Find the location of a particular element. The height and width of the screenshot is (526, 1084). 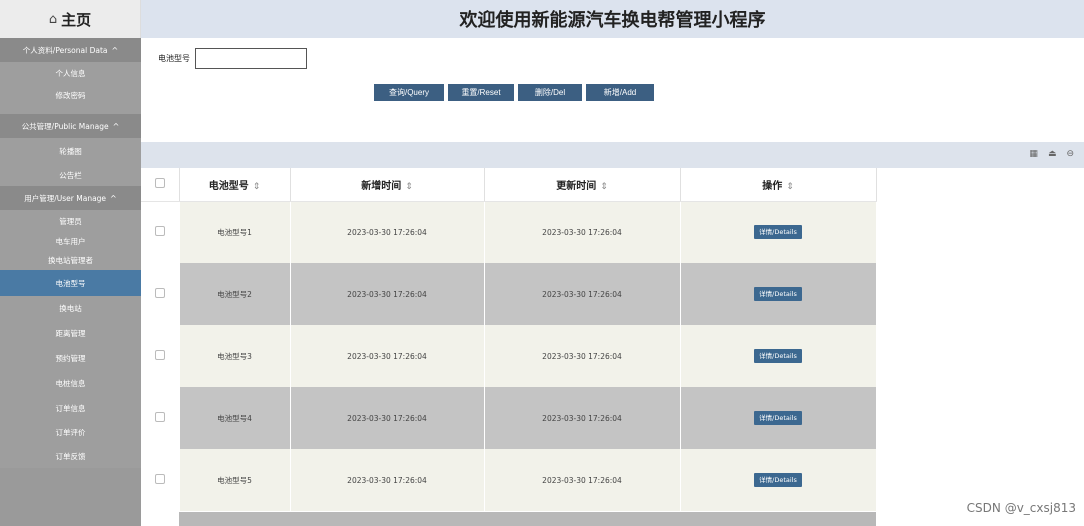

home-label: 主页 is located at coordinates (76, 19).